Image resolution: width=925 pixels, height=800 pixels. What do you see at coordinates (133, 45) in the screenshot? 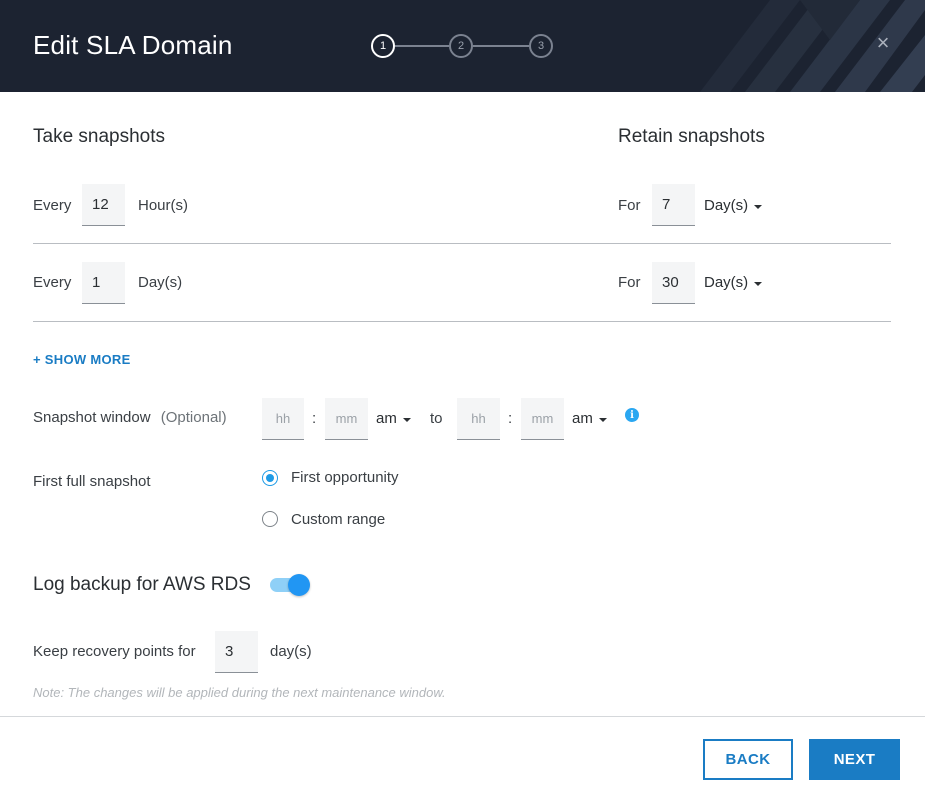
I see `dialog-title: Edit SLA Domain` at bounding box center [133, 45].